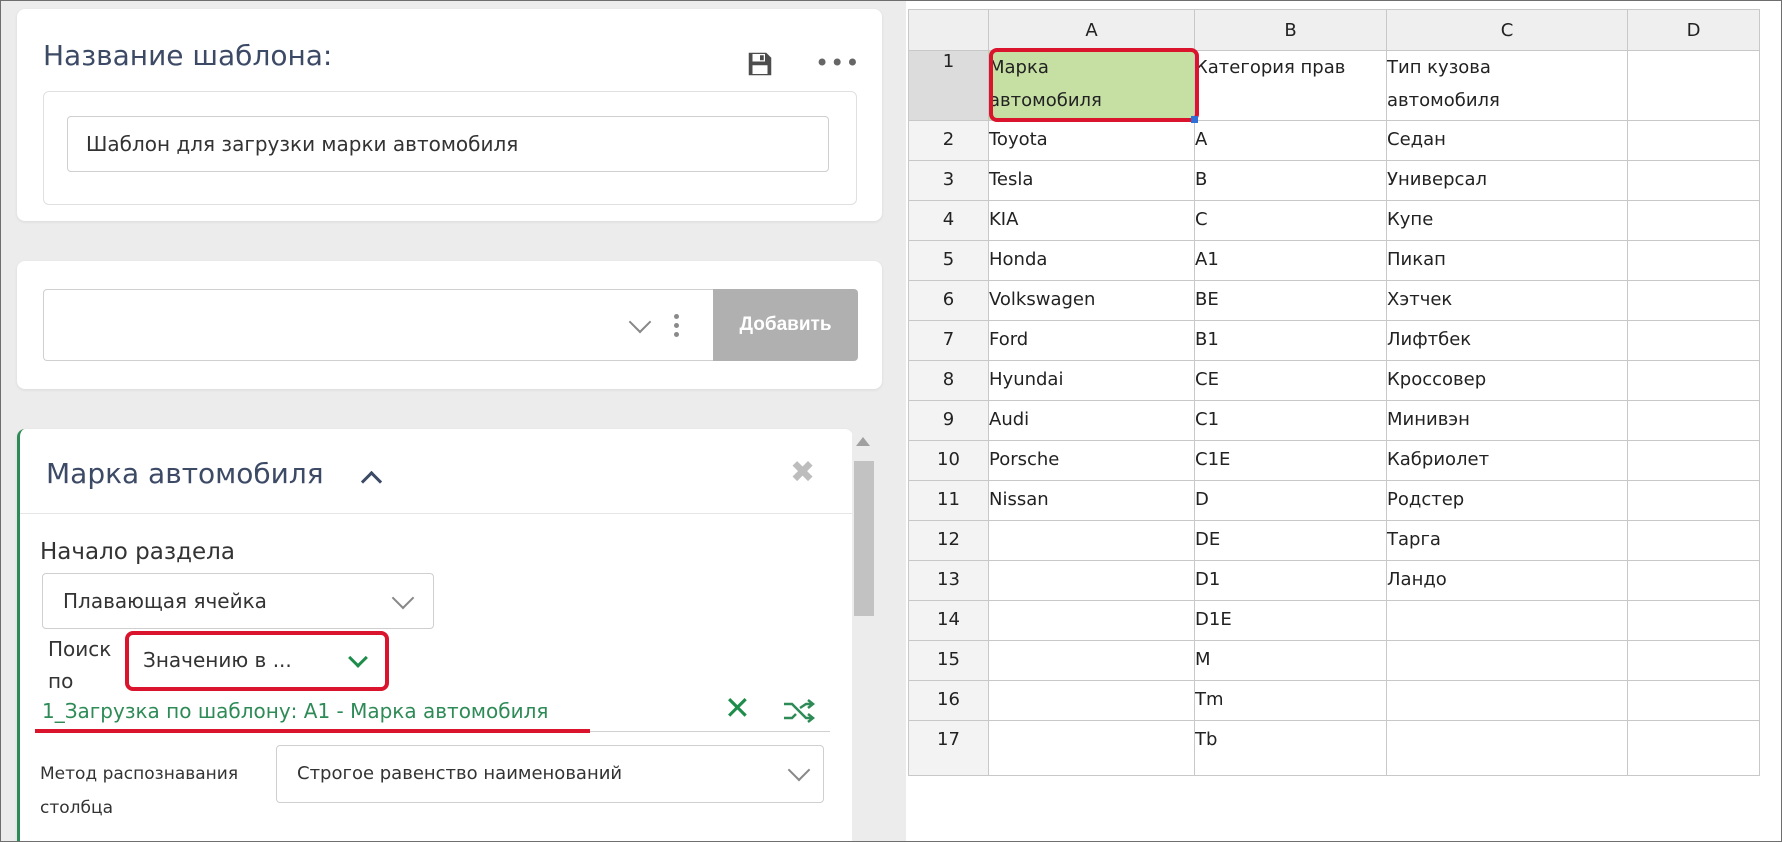 The width and height of the screenshot is (1782, 842). What do you see at coordinates (760, 64) in the screenshot?
I see `save-icon` at bounding box center [760, 64].